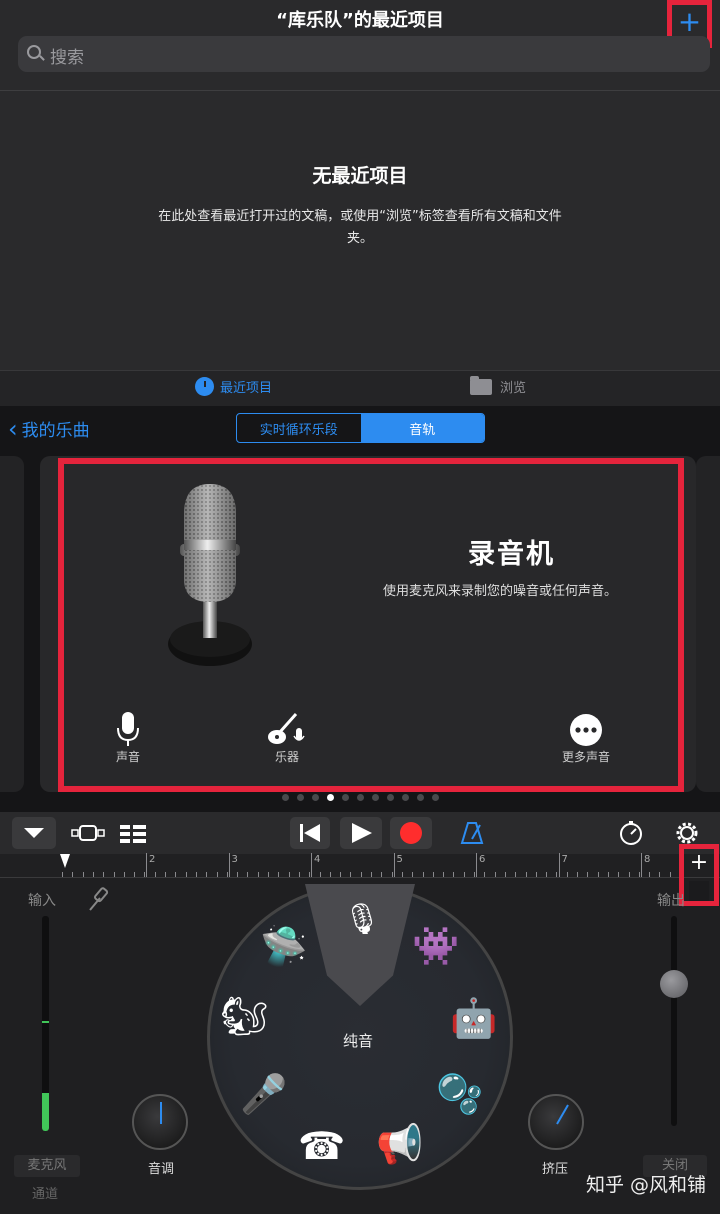 This screenshot has width=720, height=1214. I want to click on segment-live-loops: 实时循环乐段, so click(299, 428).